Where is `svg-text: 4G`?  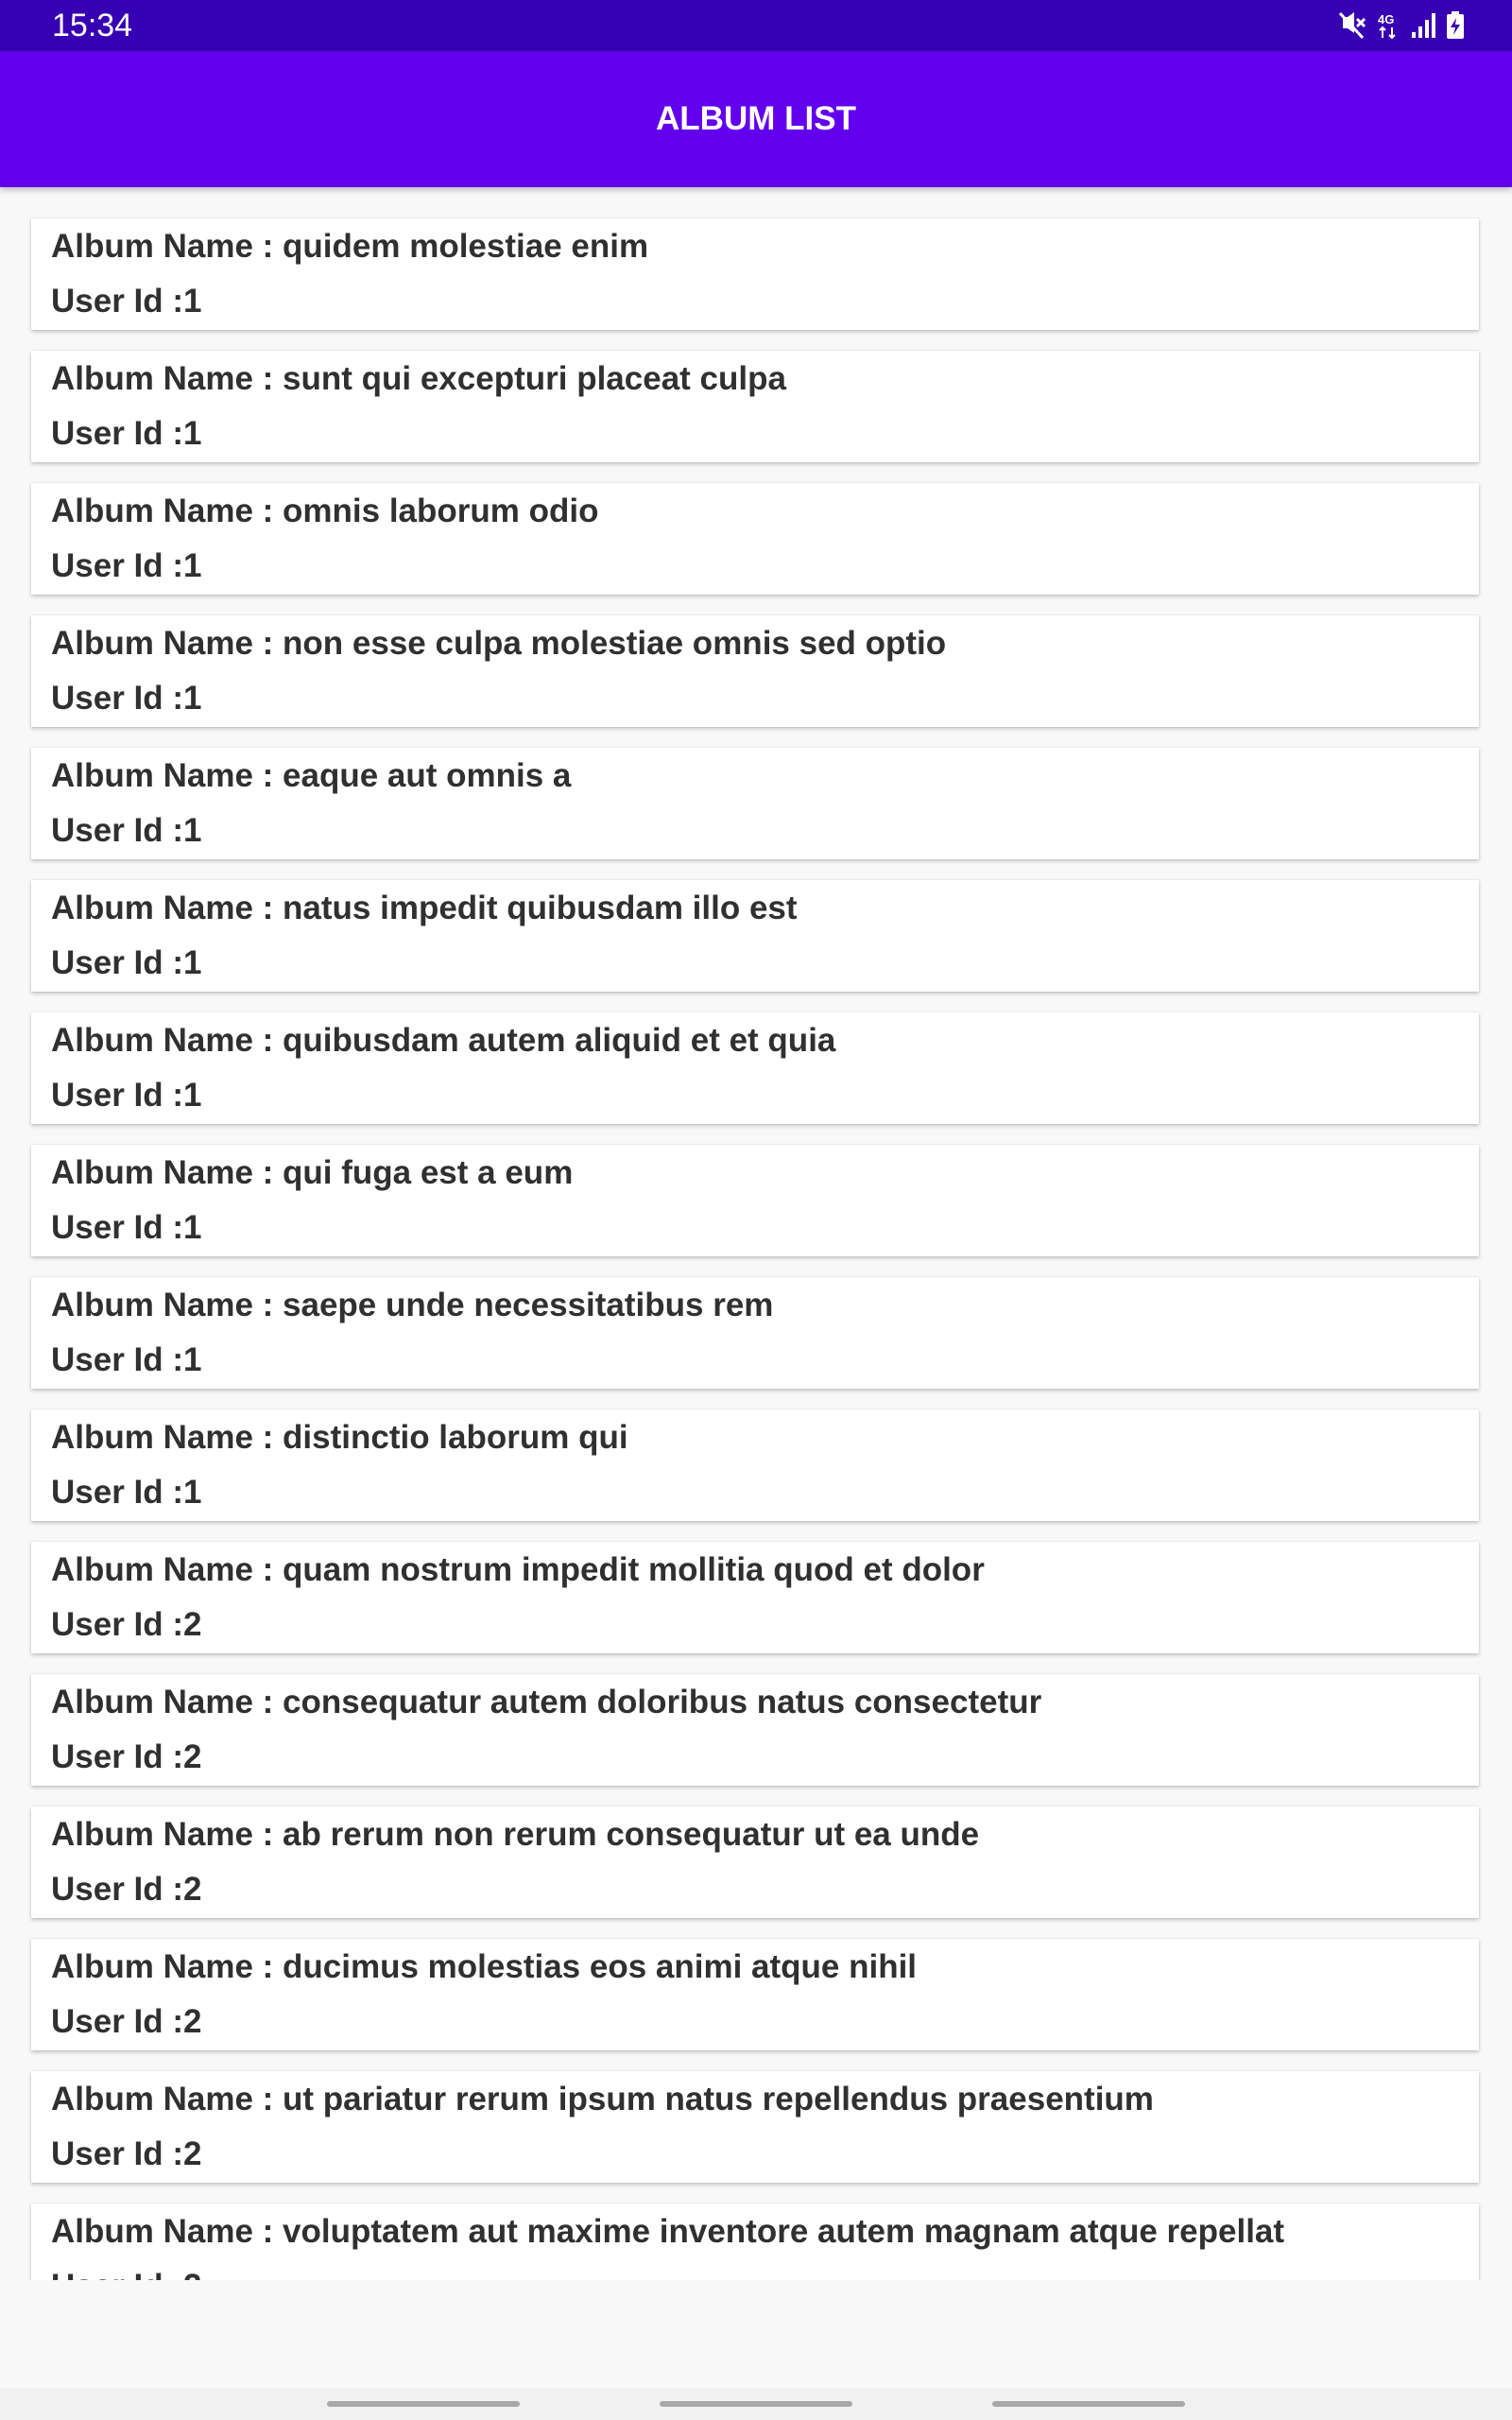
svg-text: 4G is located at coordinates (1386, 19).